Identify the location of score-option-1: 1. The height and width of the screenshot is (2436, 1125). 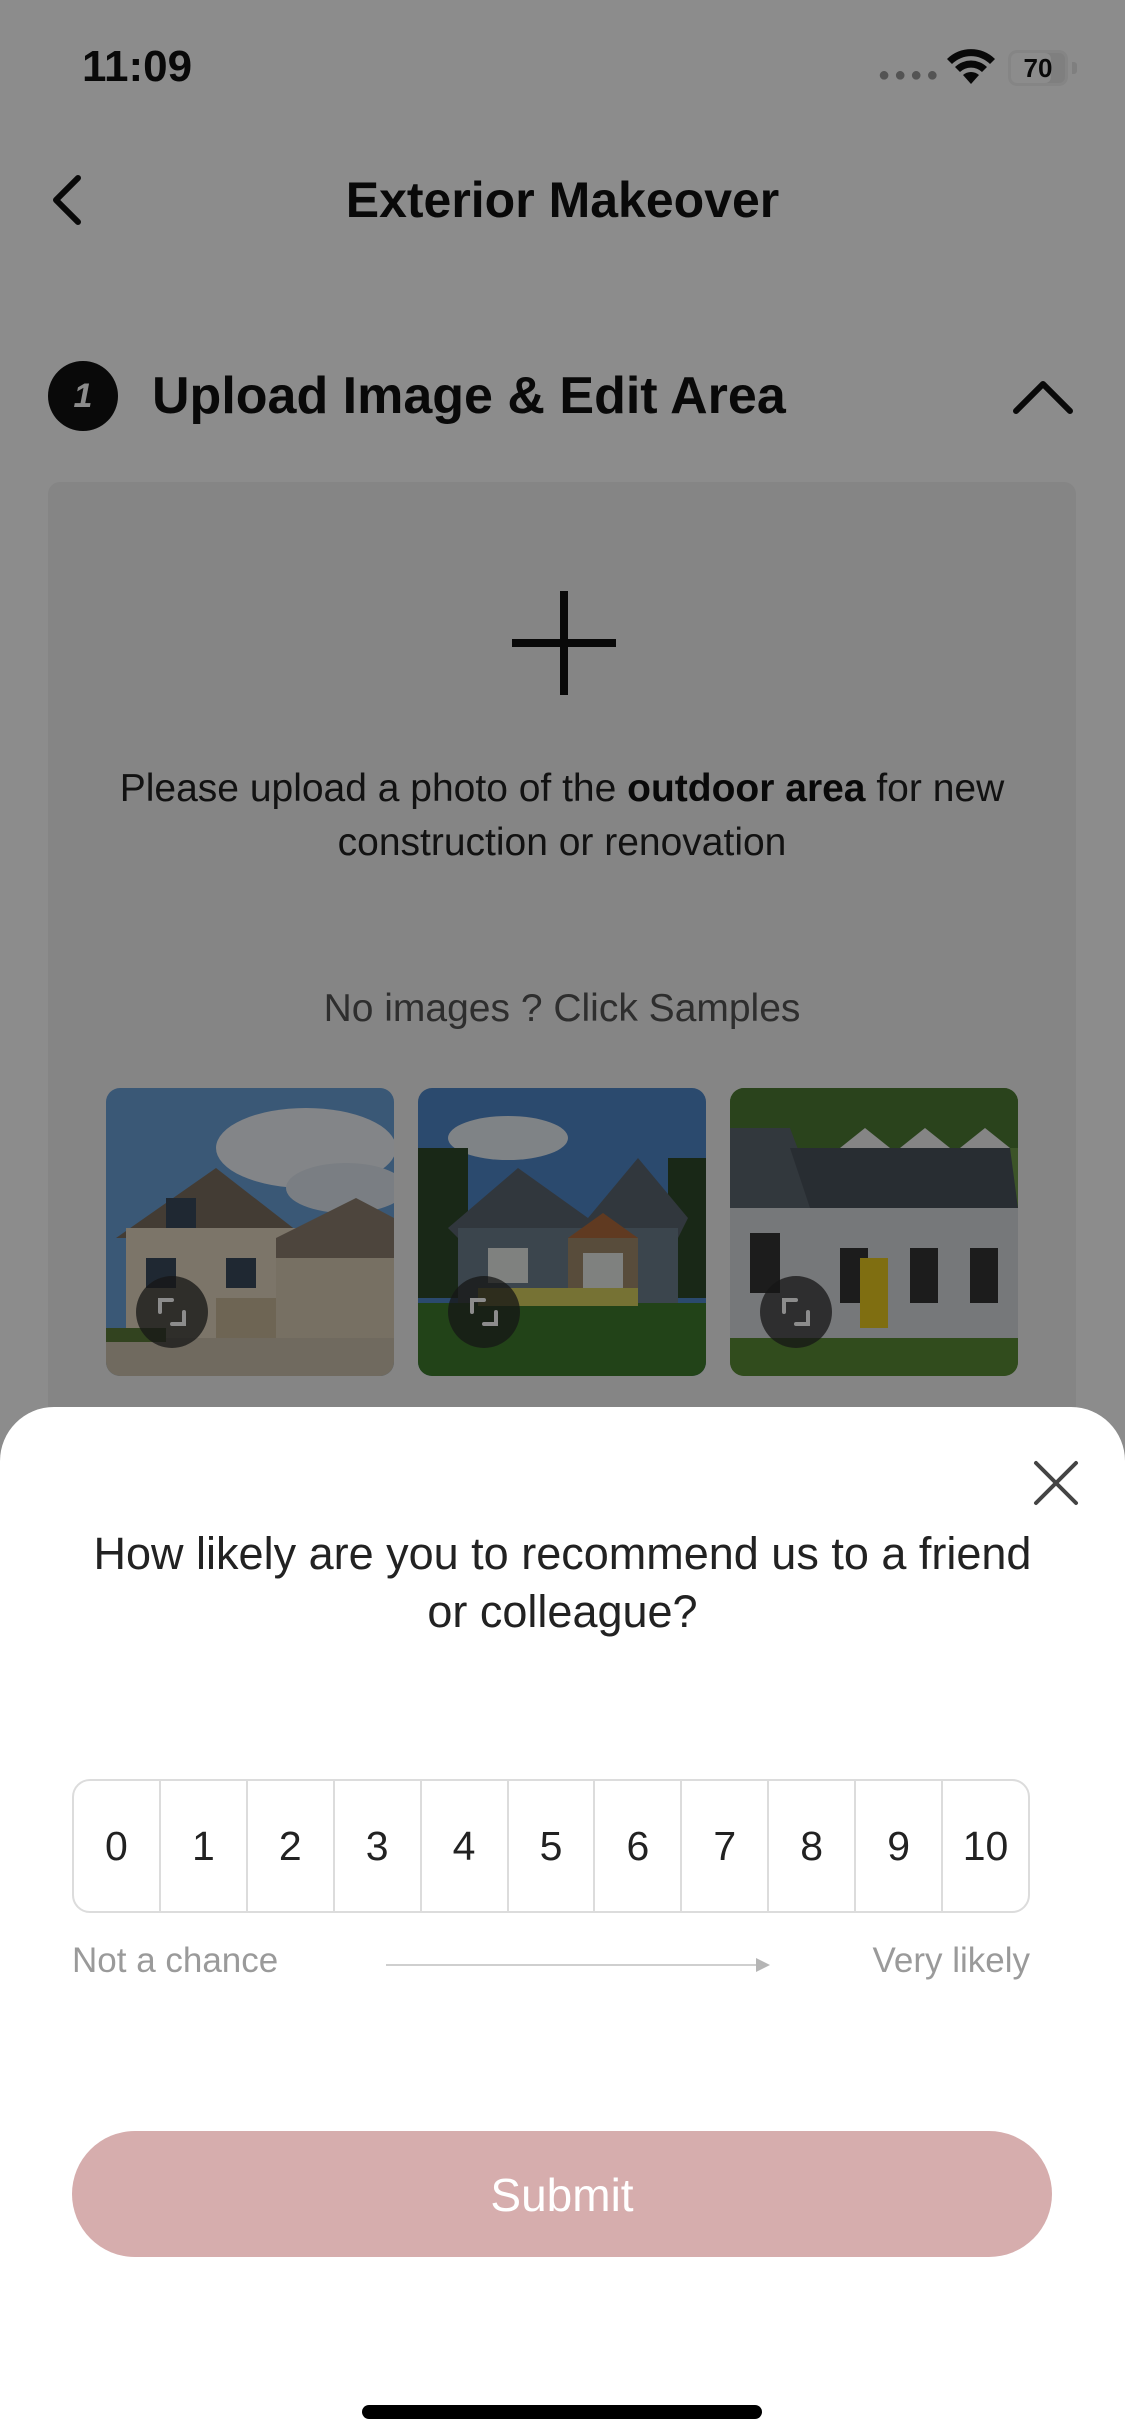
(204, 1846).